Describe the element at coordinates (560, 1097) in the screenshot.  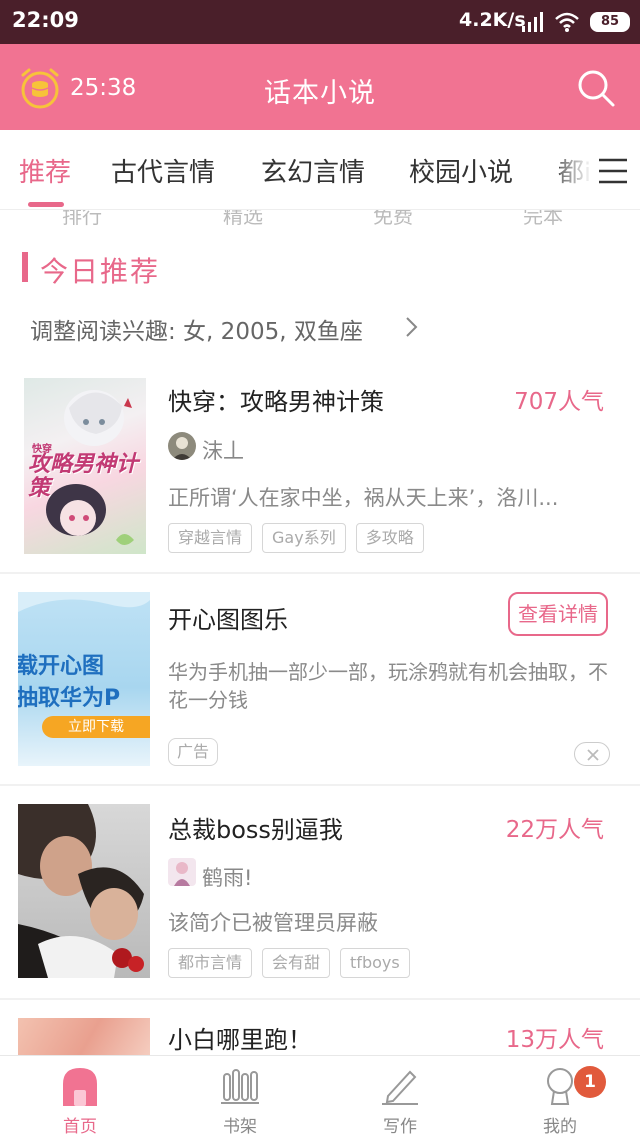
I see `nav-profile: 1 我的` at that location.